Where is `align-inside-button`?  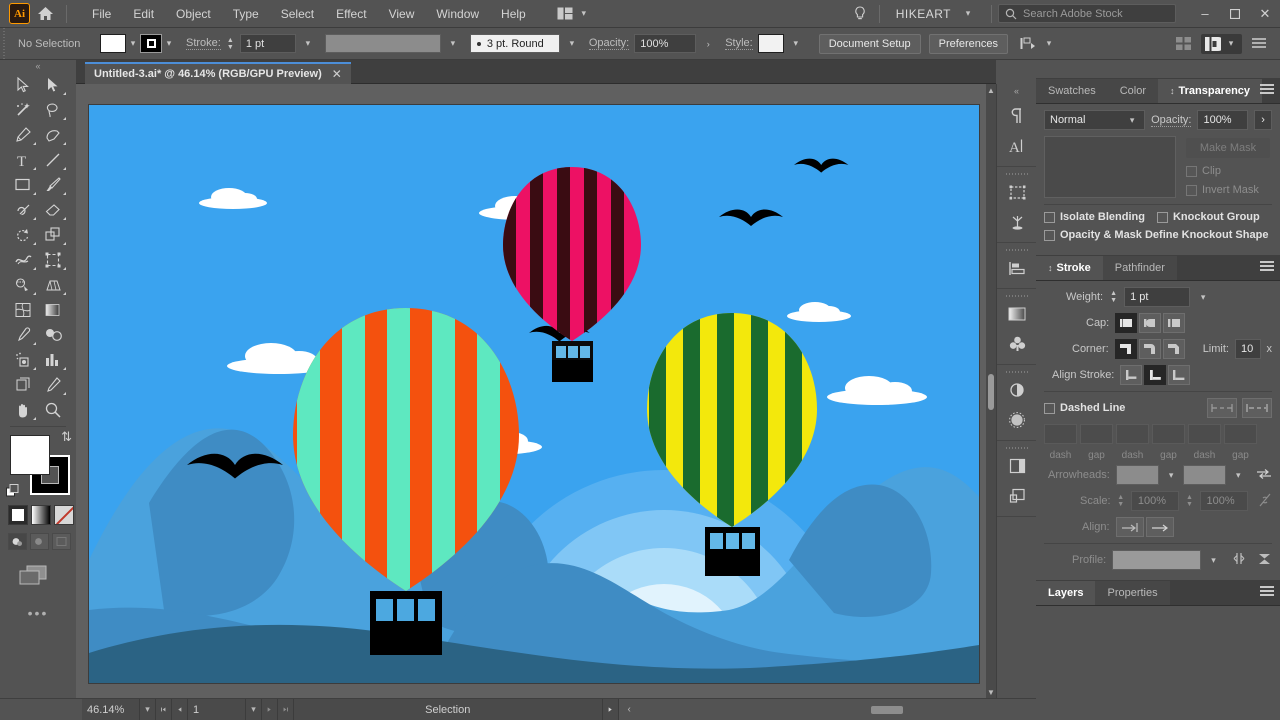
align-inside-button is located at coordinates (1155, 375).